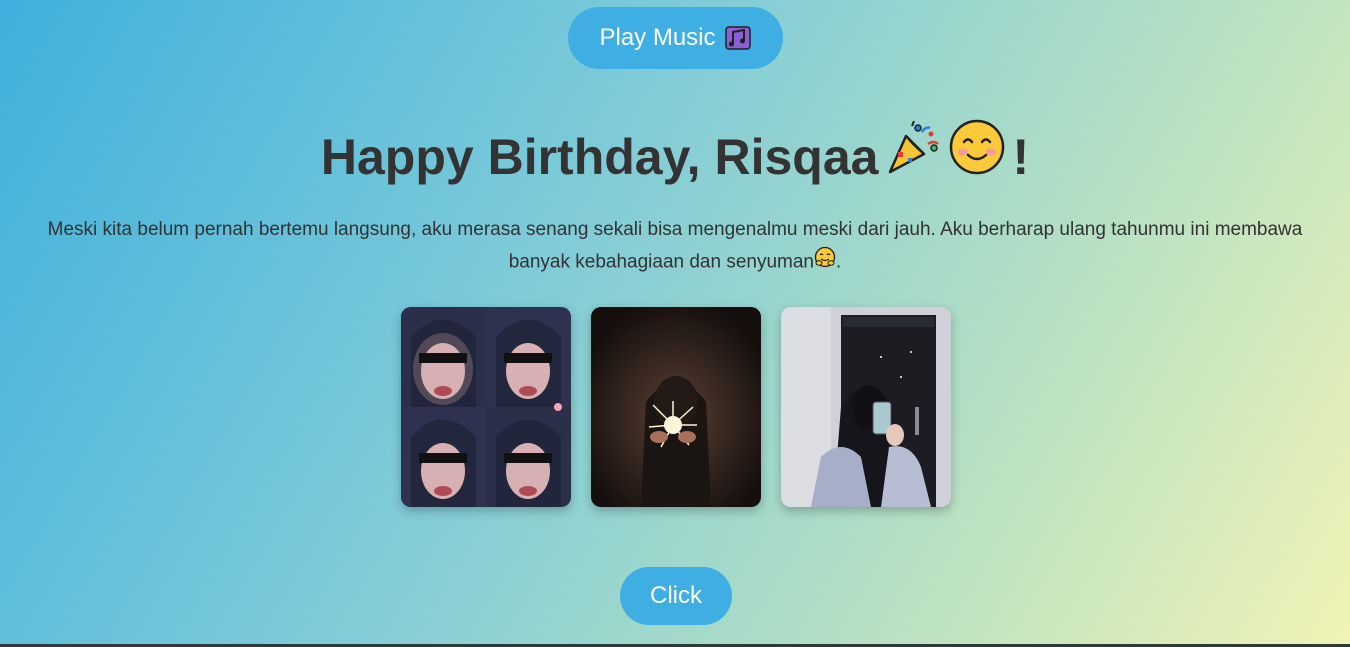  I want to click on photo-sparkler, so click(676, 407).